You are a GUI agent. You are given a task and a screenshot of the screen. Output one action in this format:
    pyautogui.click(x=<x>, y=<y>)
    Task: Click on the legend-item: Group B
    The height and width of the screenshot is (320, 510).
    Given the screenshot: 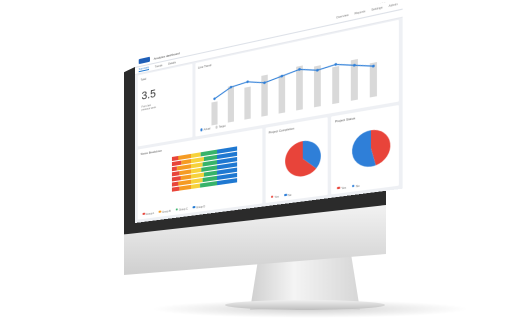 What is the action you would take?
    pyautogui.click(x=164, y=211)
    